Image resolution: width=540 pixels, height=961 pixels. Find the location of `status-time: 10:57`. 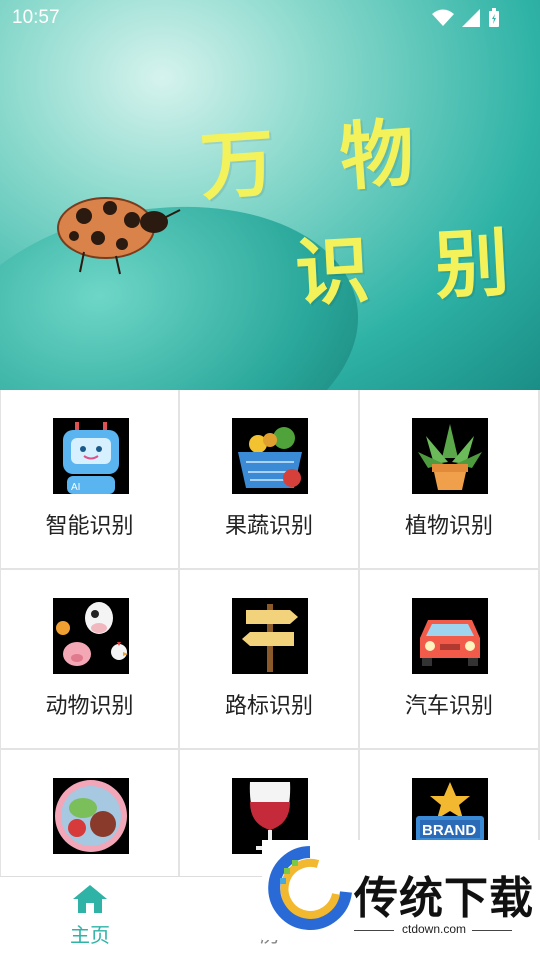

status-time: 10:57 is located at coordinates (36, 17).